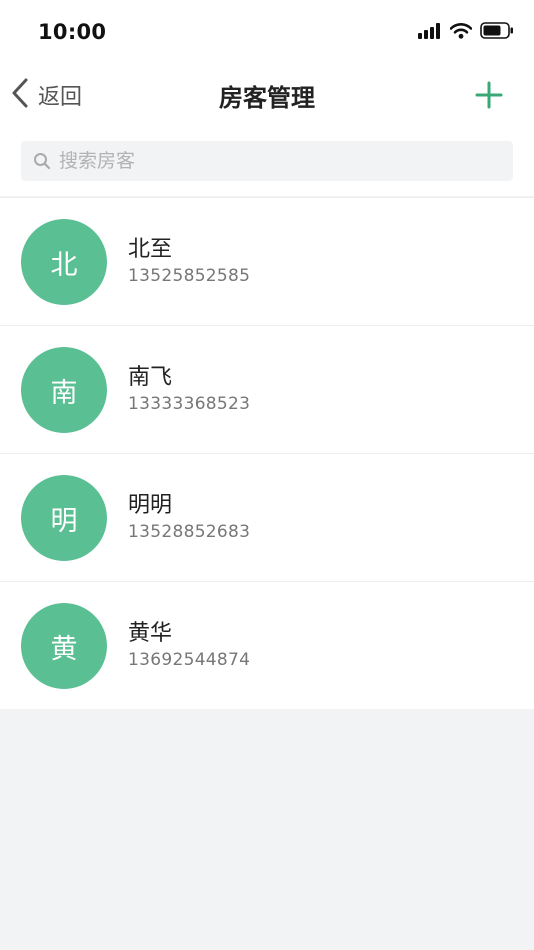 This screenshot has width=534, height=950. What do you see at coordinates (430, 32) in the screenshot?
I see `signal-icon` at bounding box center [430, 32].